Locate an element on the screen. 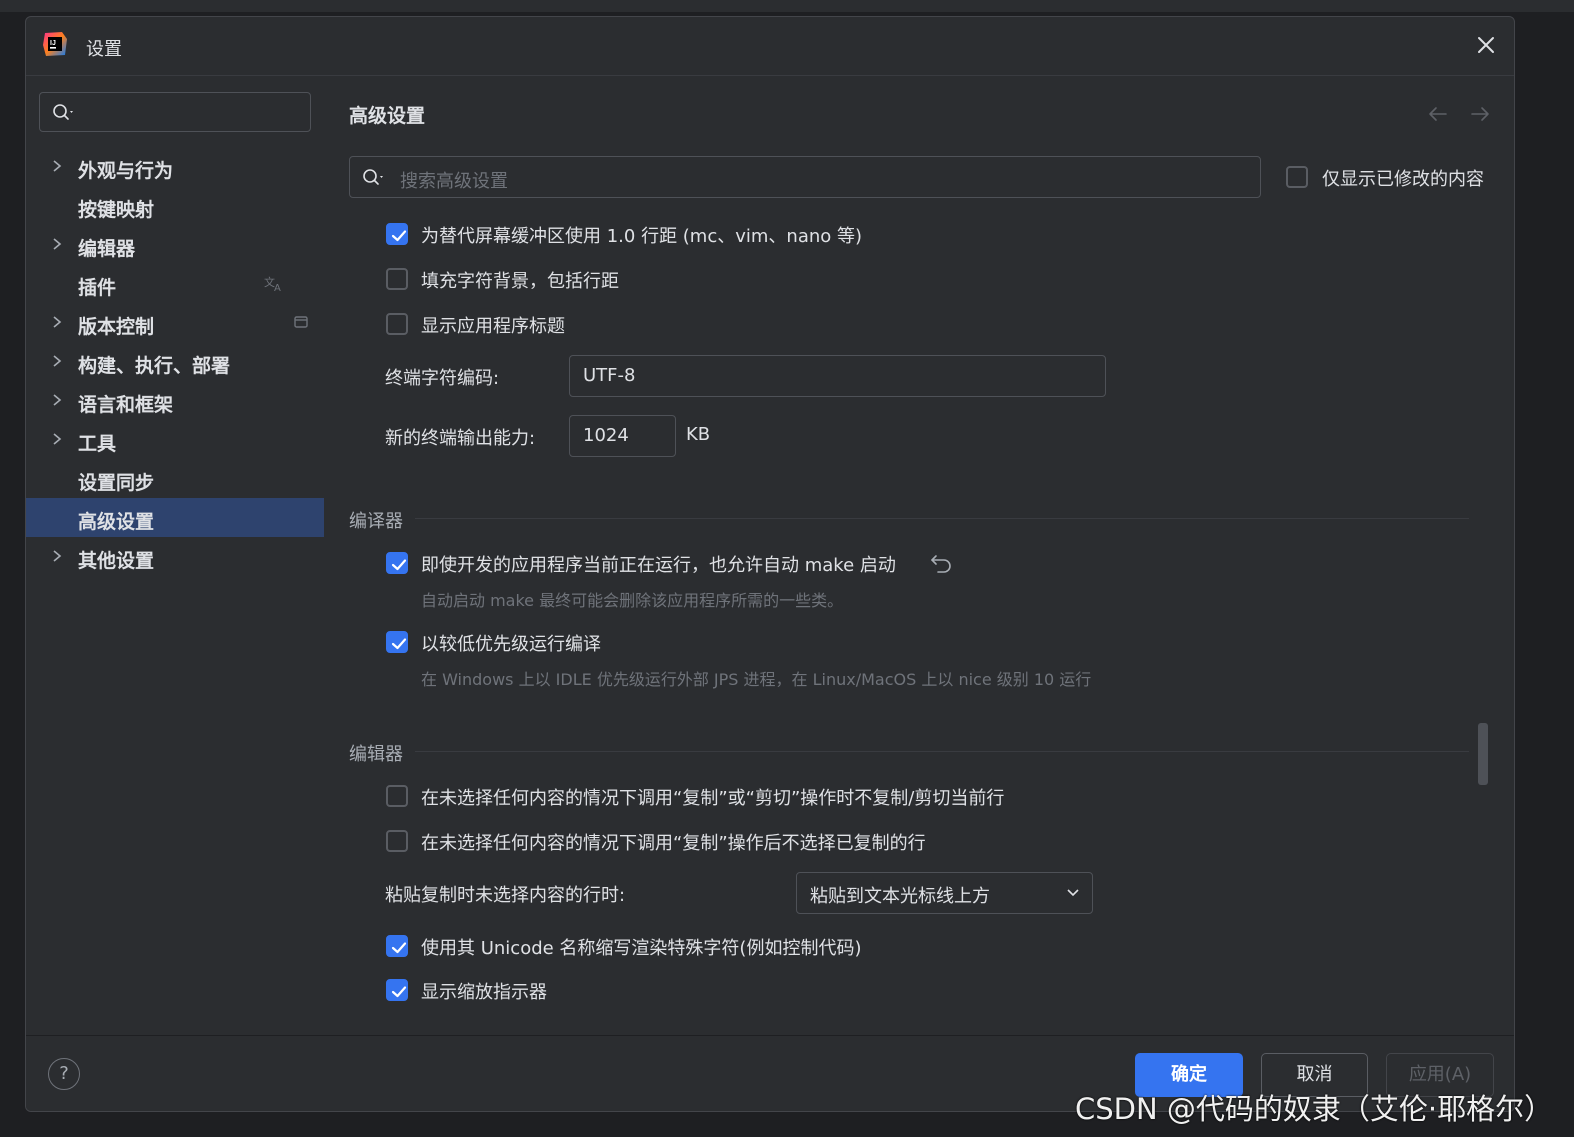 The image size is (1574, 1137). svg-text: IJ is located at coordinates (53, 43).